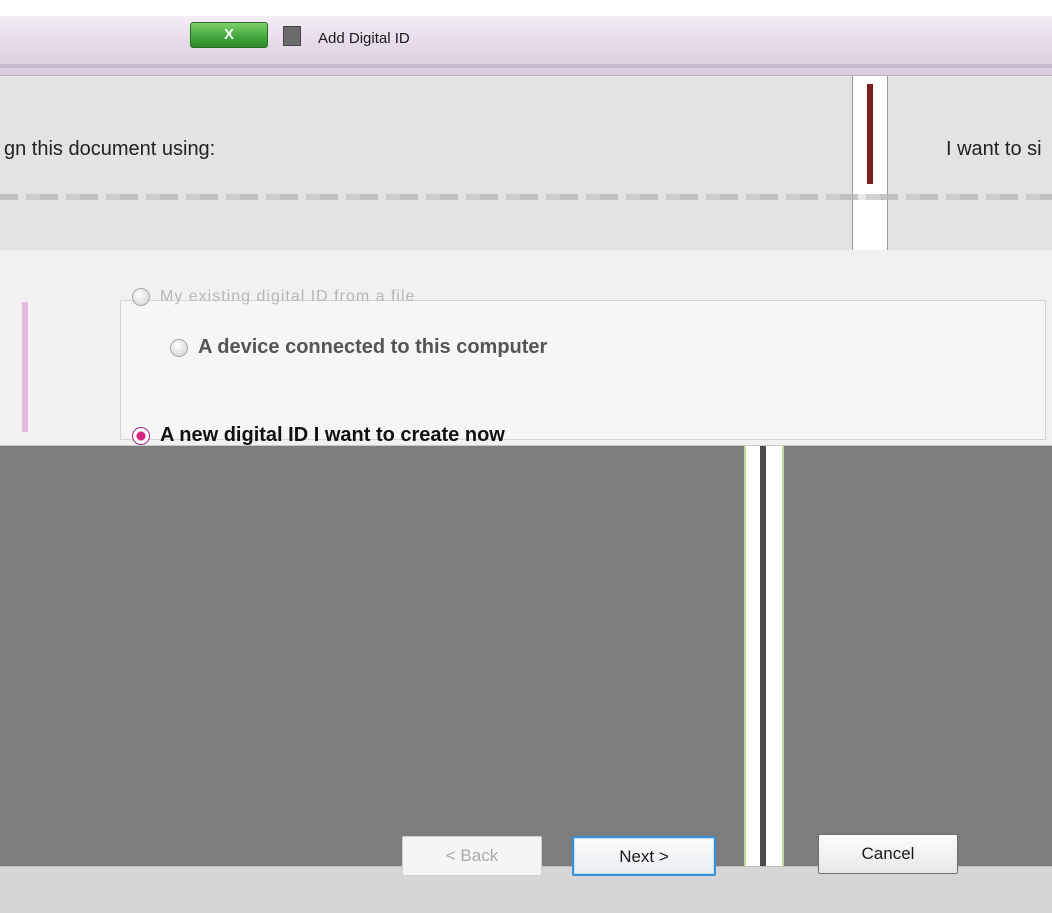  What do you see at coordinates (288, 296) in the screenshot?
I see `option-existing-file-label: My existing digital ID from a file` at bounding box center [288, 296].